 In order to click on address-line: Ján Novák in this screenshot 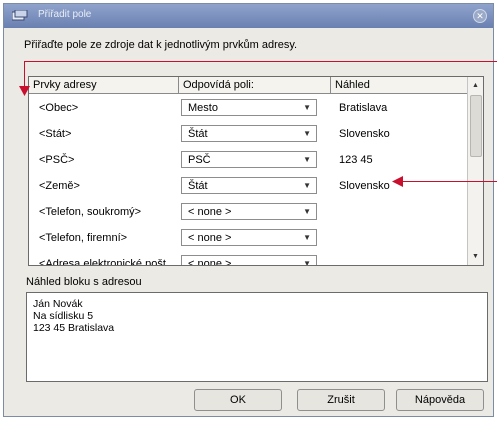, I will do `click(58, 304)`.